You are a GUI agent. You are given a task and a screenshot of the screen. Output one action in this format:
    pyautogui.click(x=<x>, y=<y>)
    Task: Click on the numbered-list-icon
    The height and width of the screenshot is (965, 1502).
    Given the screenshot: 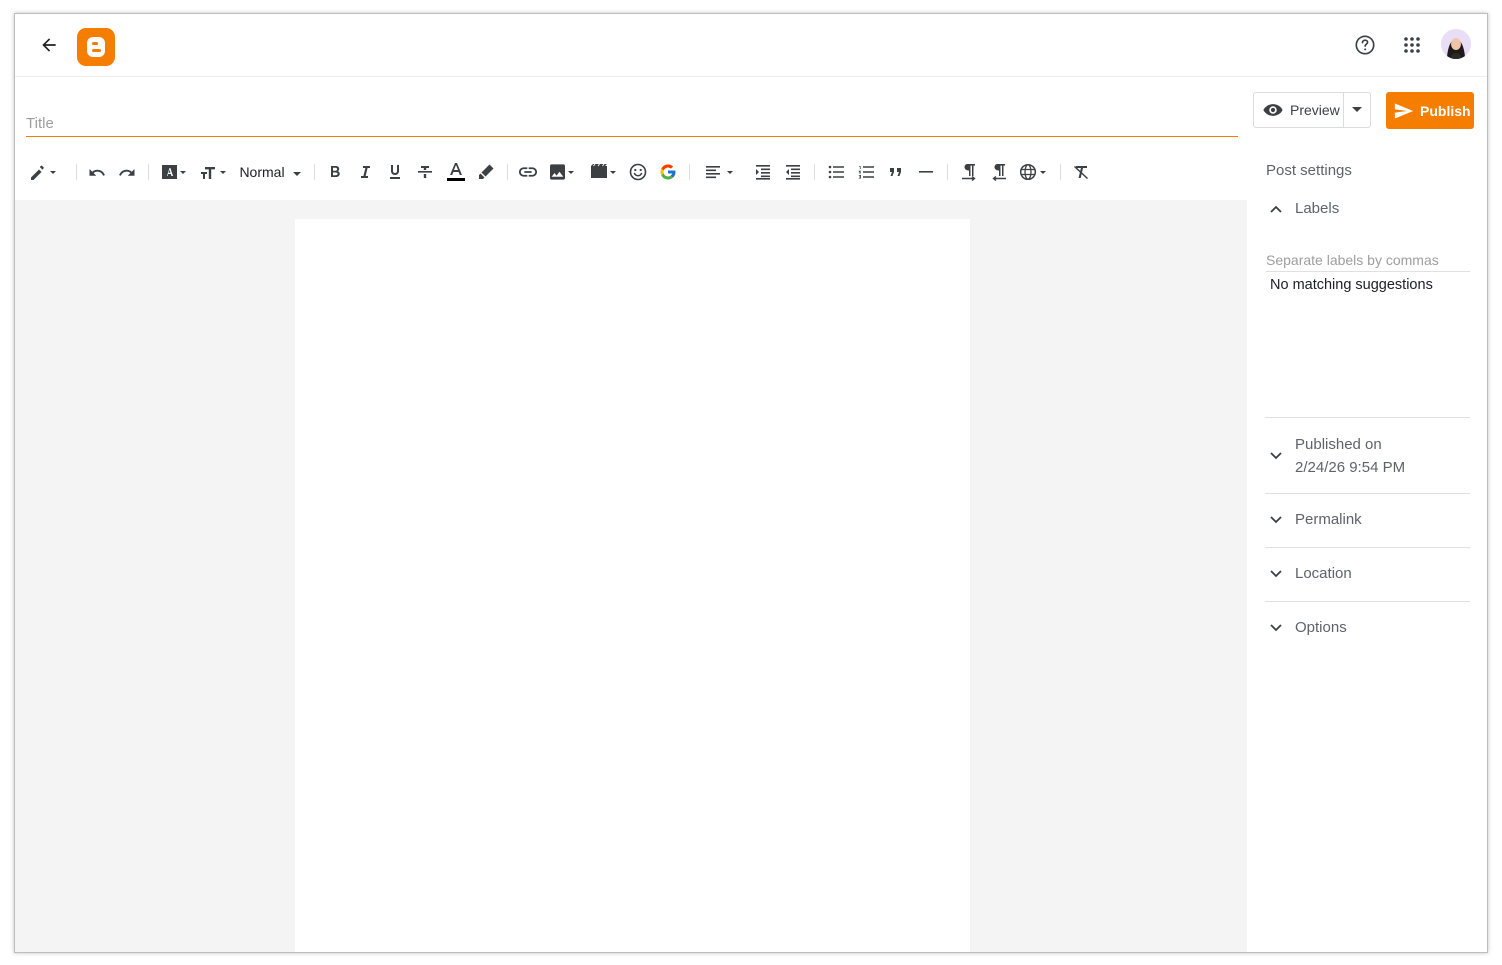 What is the action you would take?
    pyautogui.click(x=866, y=172)
    